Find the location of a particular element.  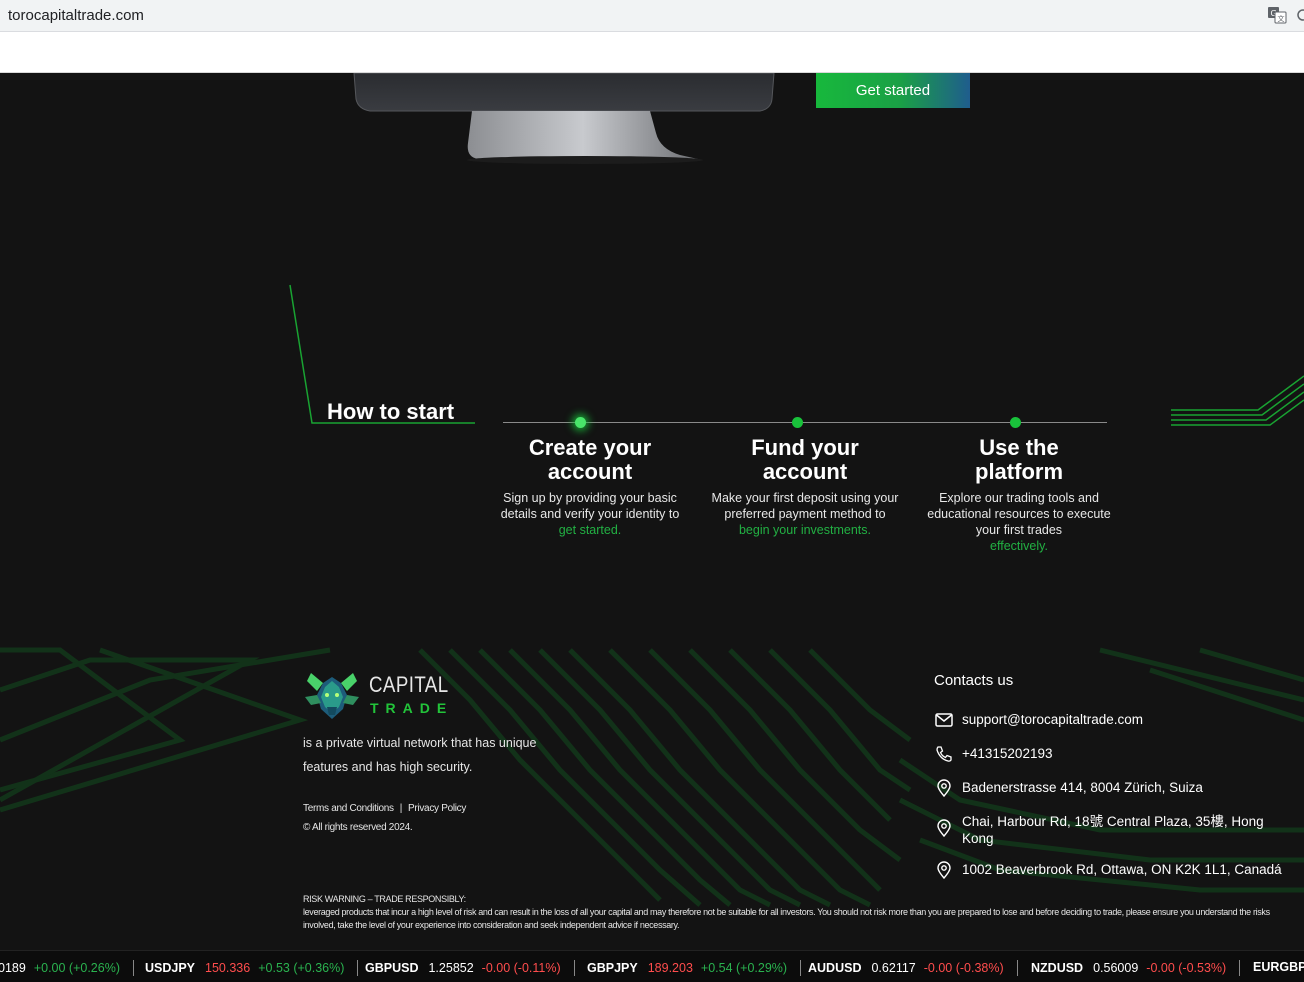

privacy-link: Privacy Policy is located at coordinates (437, 808).